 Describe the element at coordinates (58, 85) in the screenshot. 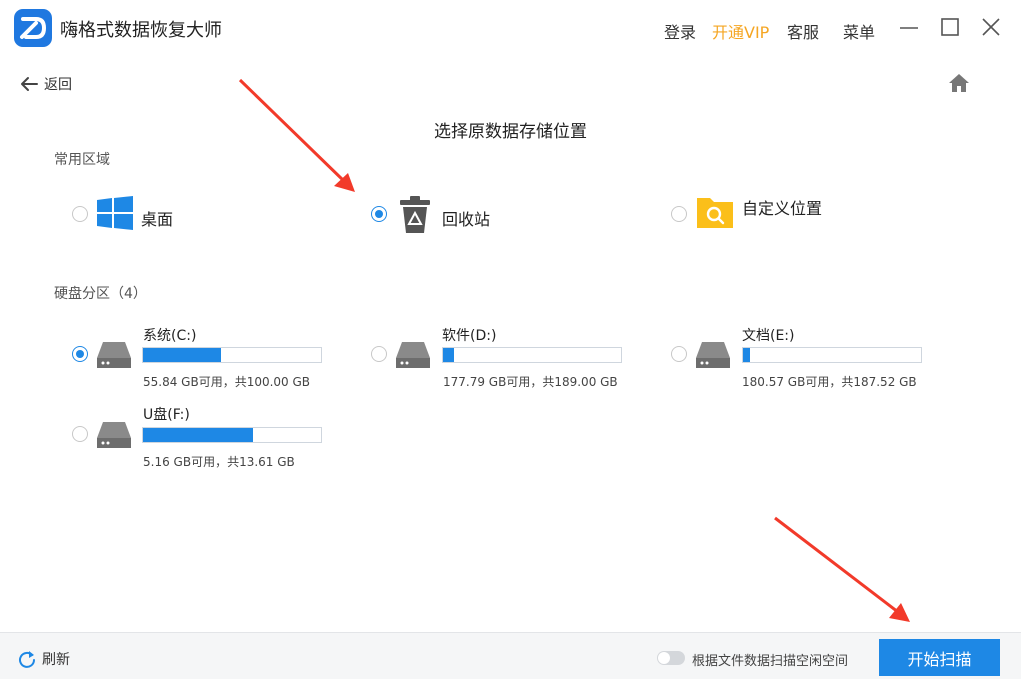

I see `back-label: 返回` at that location.